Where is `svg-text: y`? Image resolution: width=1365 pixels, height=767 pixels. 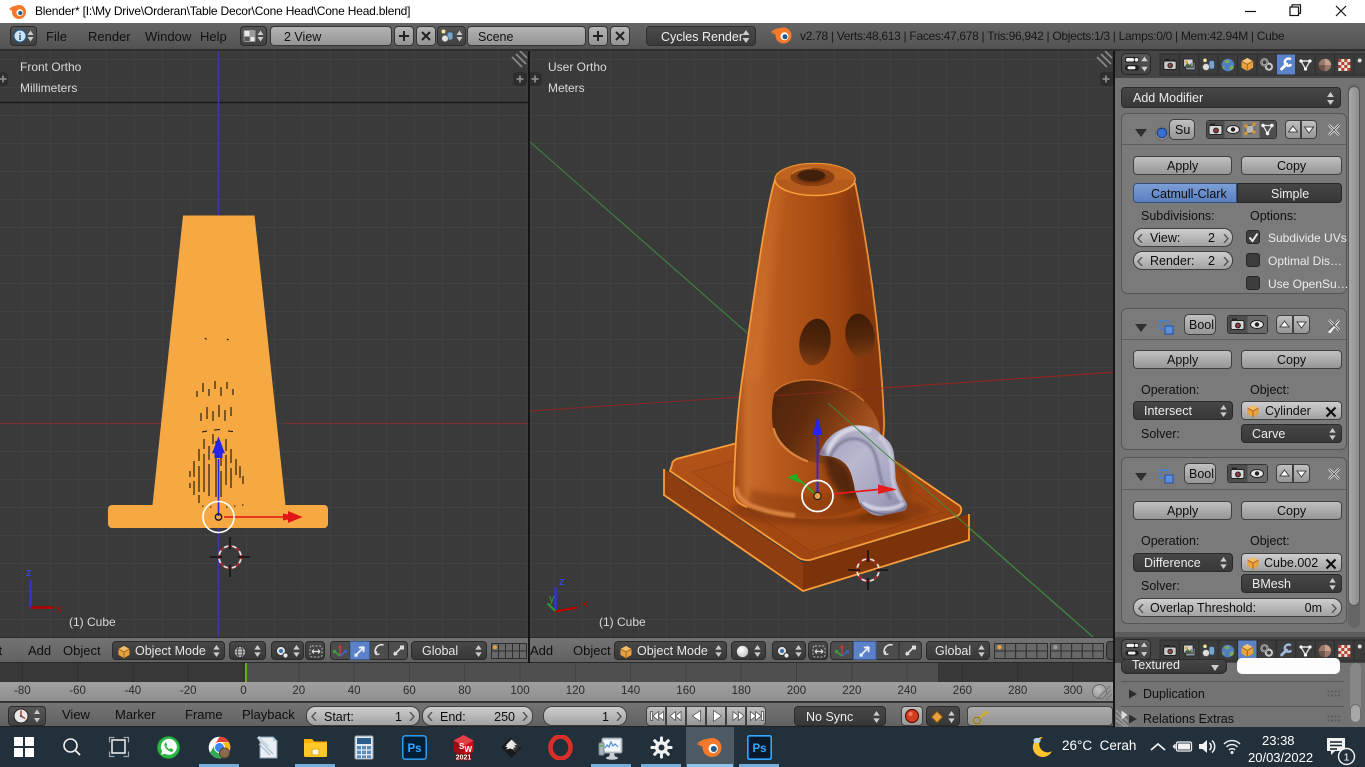 svg-text: y is located at coordinates (552, 599).